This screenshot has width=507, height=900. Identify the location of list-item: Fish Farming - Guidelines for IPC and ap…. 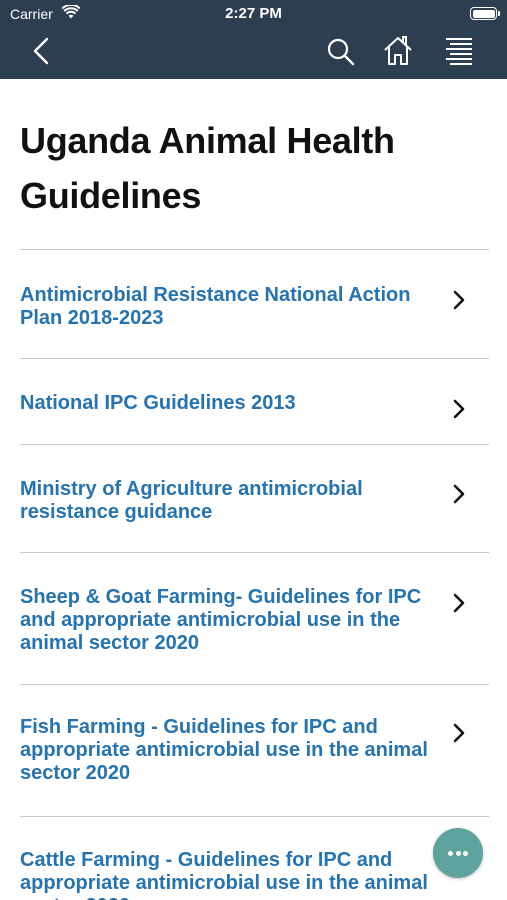
(254, 751).